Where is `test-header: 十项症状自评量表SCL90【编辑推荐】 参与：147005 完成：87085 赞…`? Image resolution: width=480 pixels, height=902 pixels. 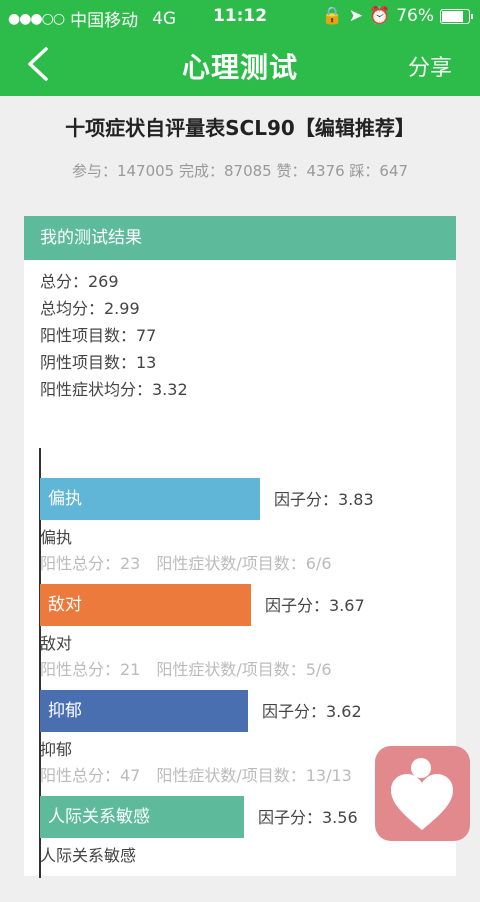 test-header: 十项症状自评量表SCL90【编辑推荐】 参与：147005 完成：87085 赞… is located at coordinates (240, 156).